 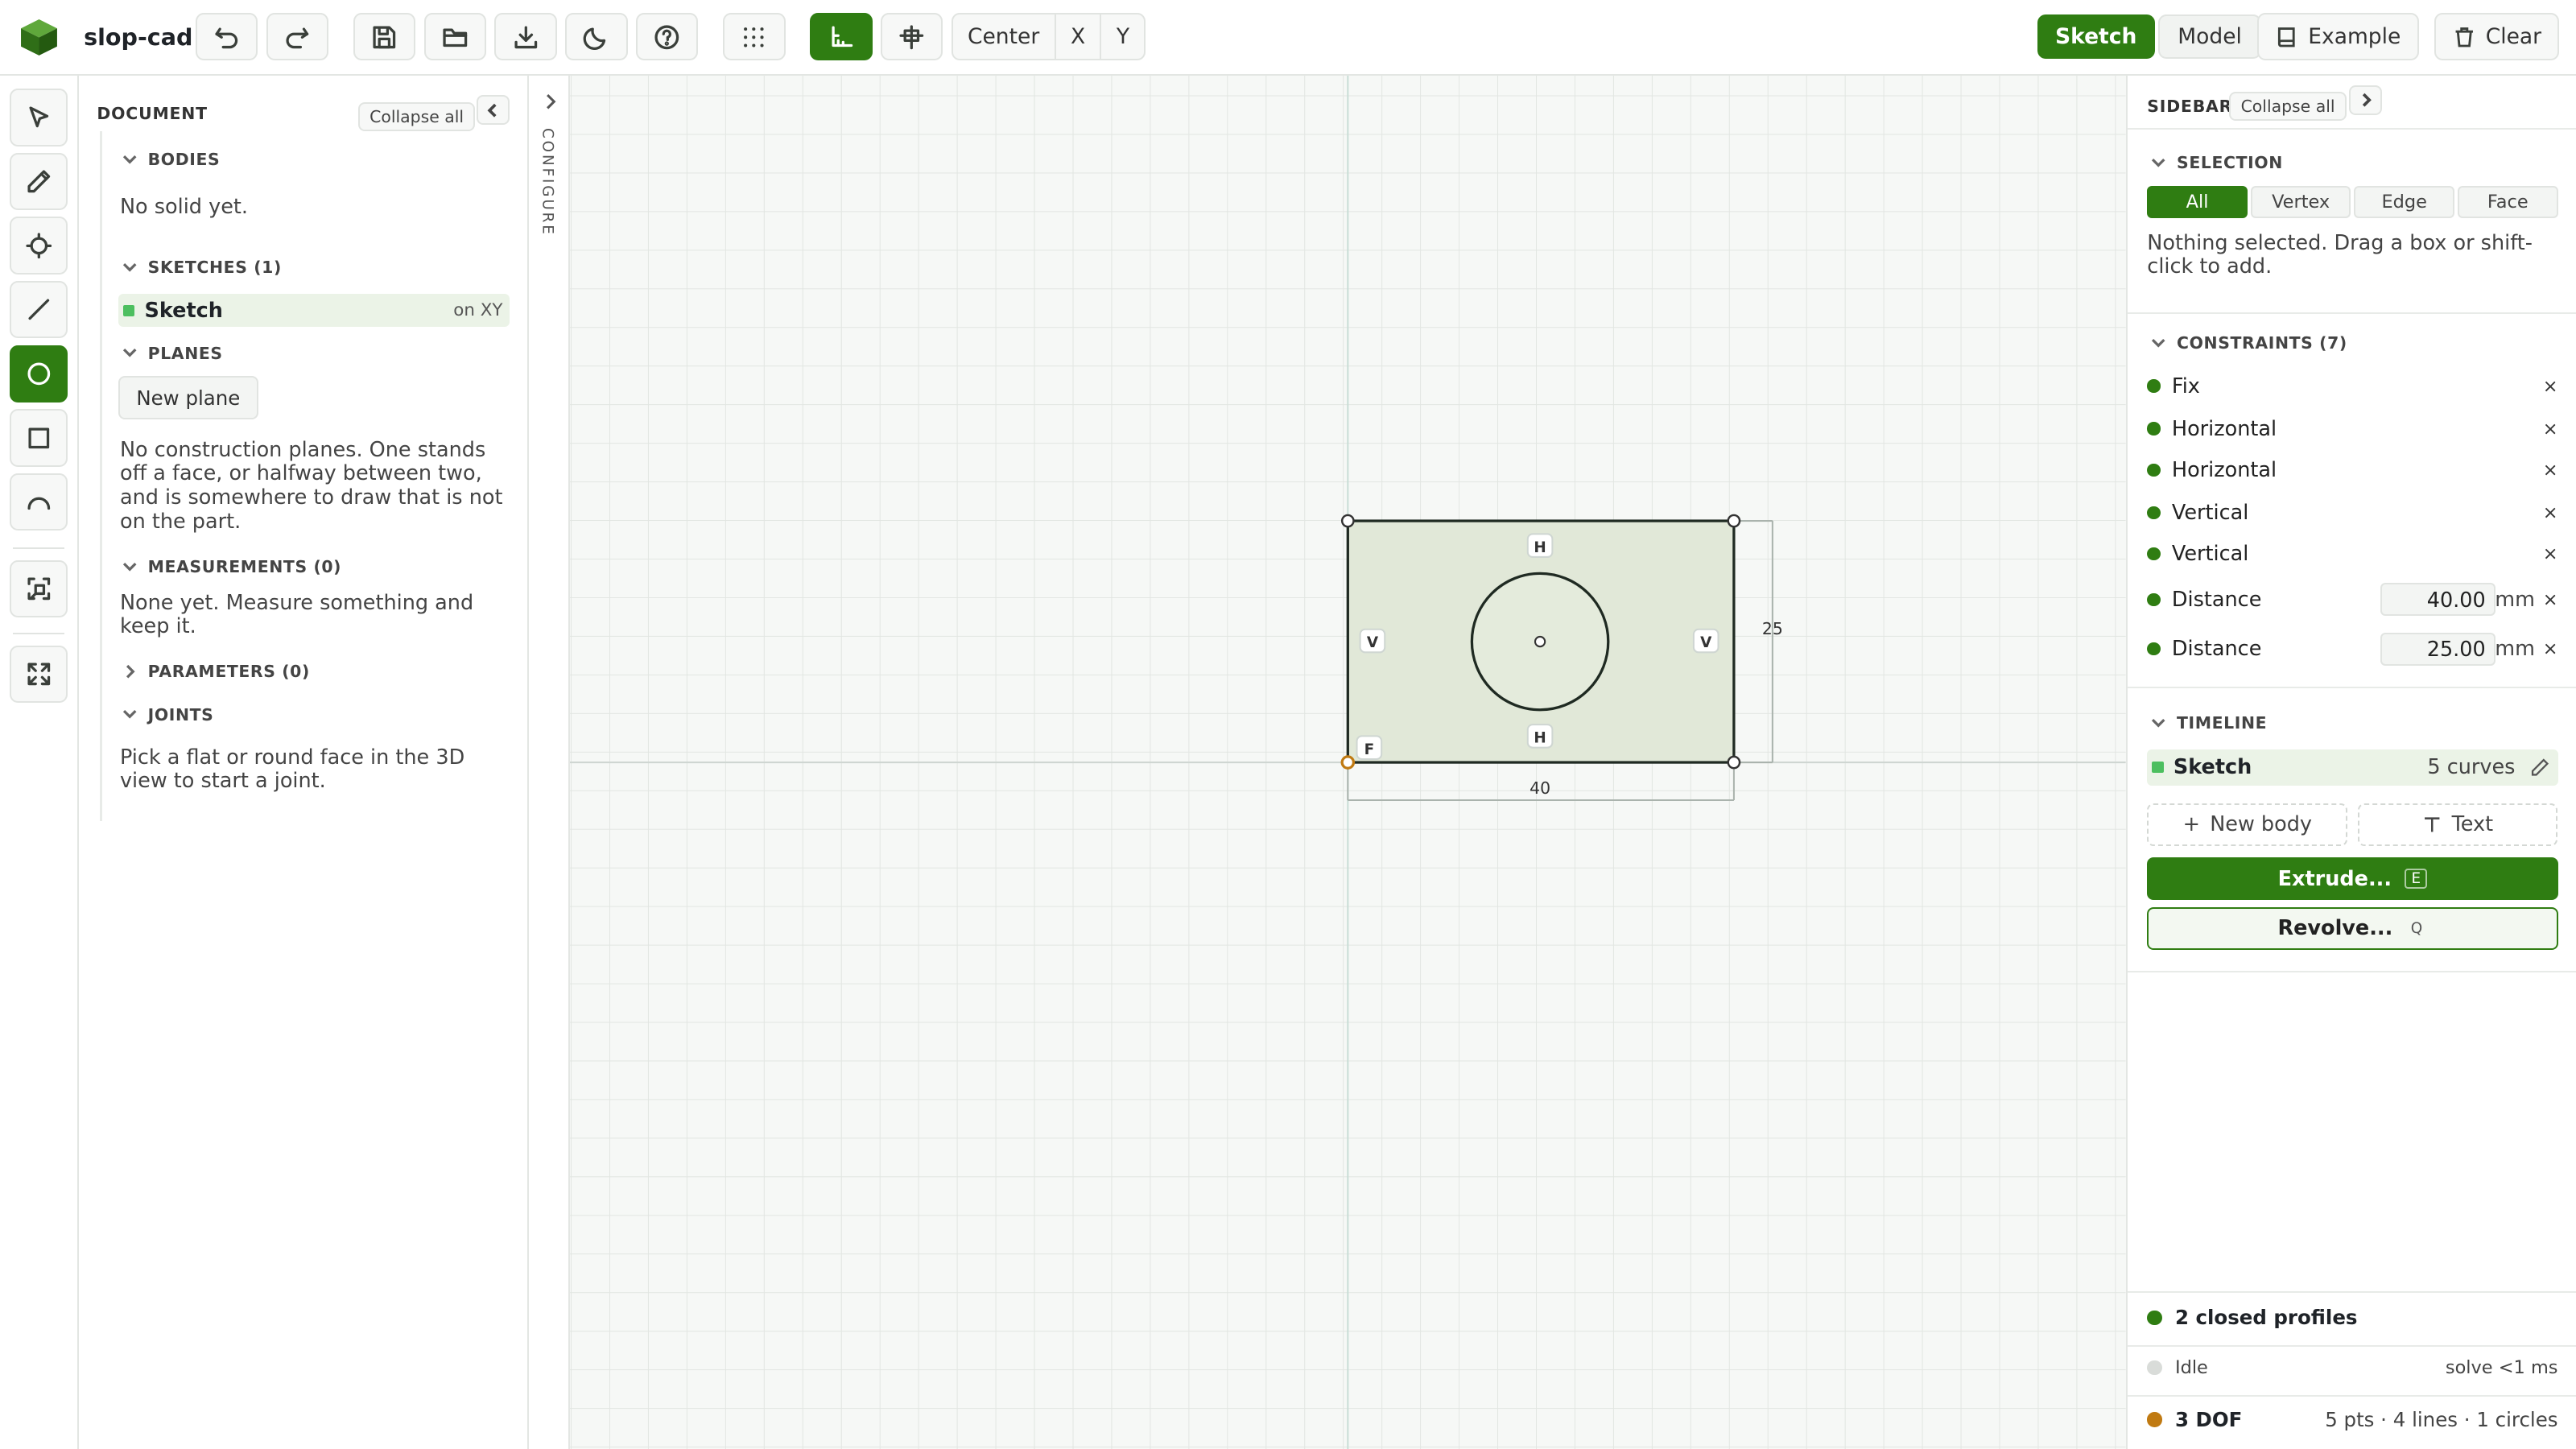 What do you see at coordinates (167, 714) in the screenshot?
I see `joints-section-header: JOINTS` at bounding box center [167, 714].